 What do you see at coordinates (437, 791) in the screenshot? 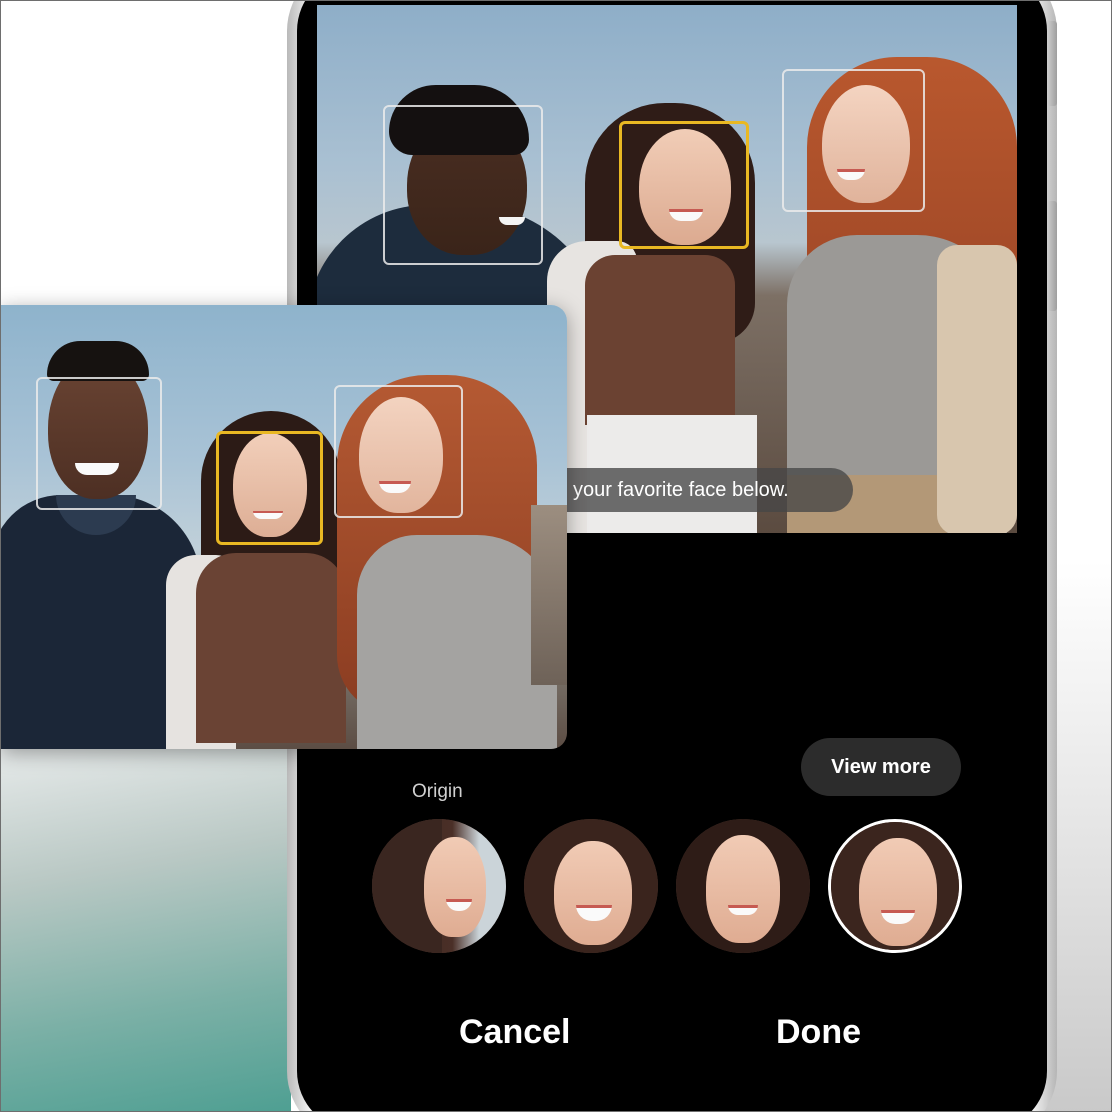
I see `origin-label: Origin` at bounding box center [437, 791].